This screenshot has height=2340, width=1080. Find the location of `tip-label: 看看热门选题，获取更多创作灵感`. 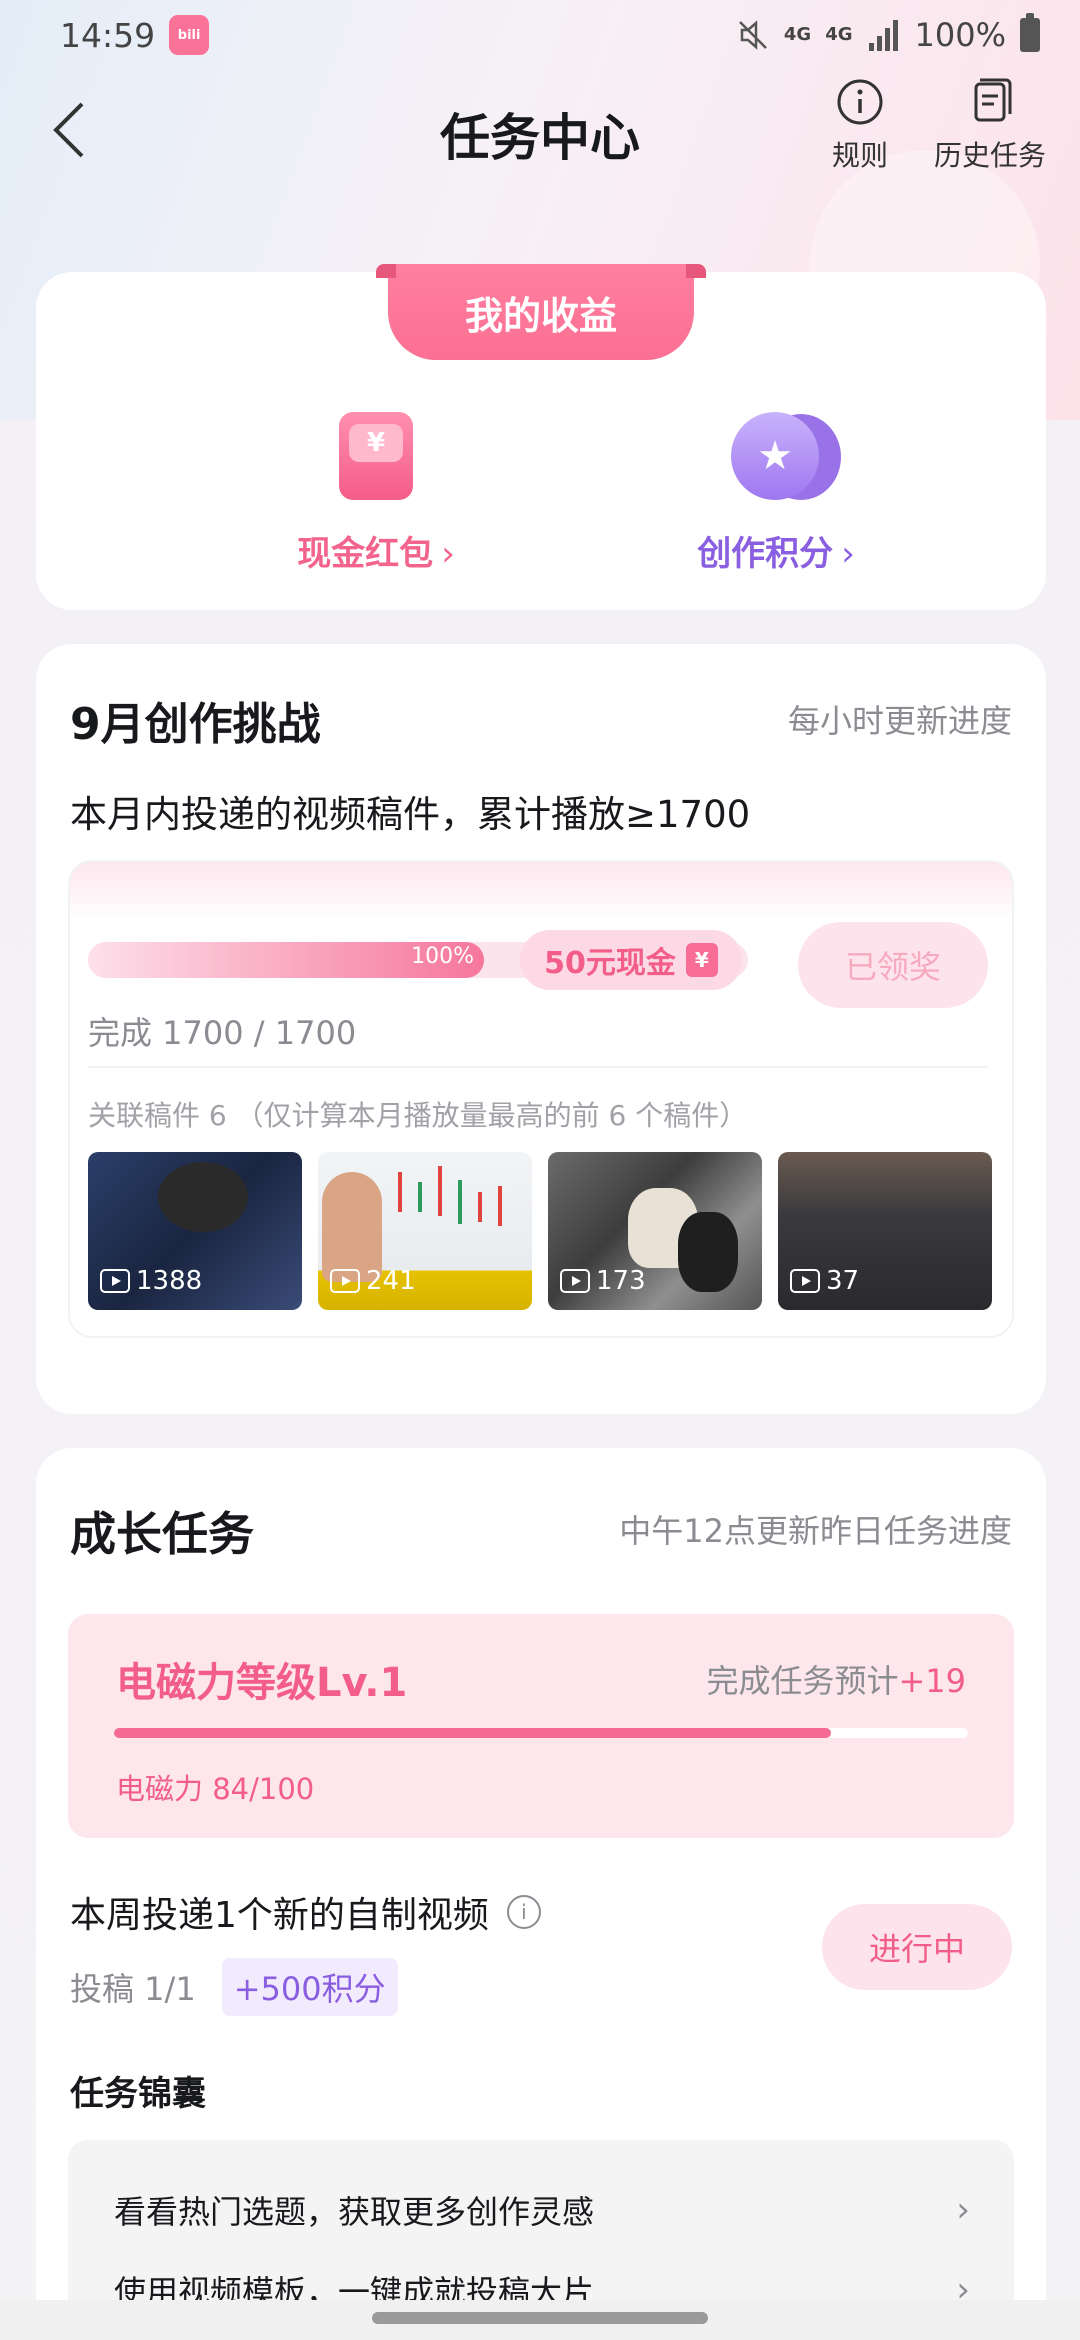

tip-label: 看看热门选题，获取更多创作灵感 is located at coordinates (354, 2212).